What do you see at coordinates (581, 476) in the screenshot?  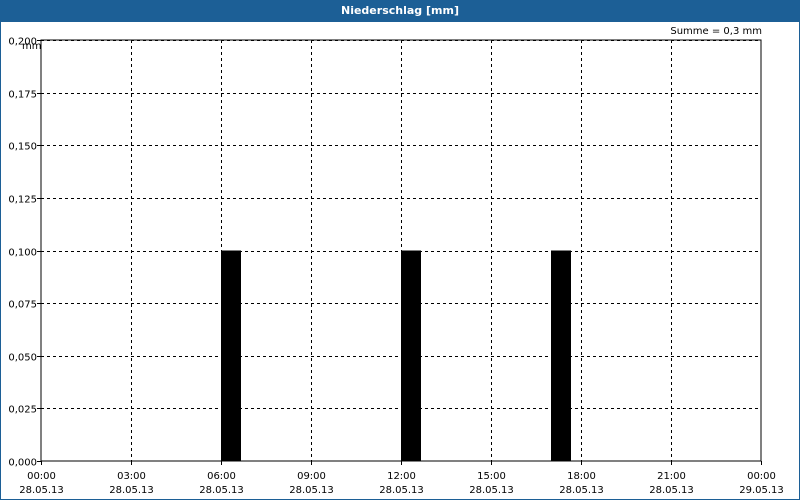 I see `x-tick-time-label: 18:00` at bounding box center [581, 476].